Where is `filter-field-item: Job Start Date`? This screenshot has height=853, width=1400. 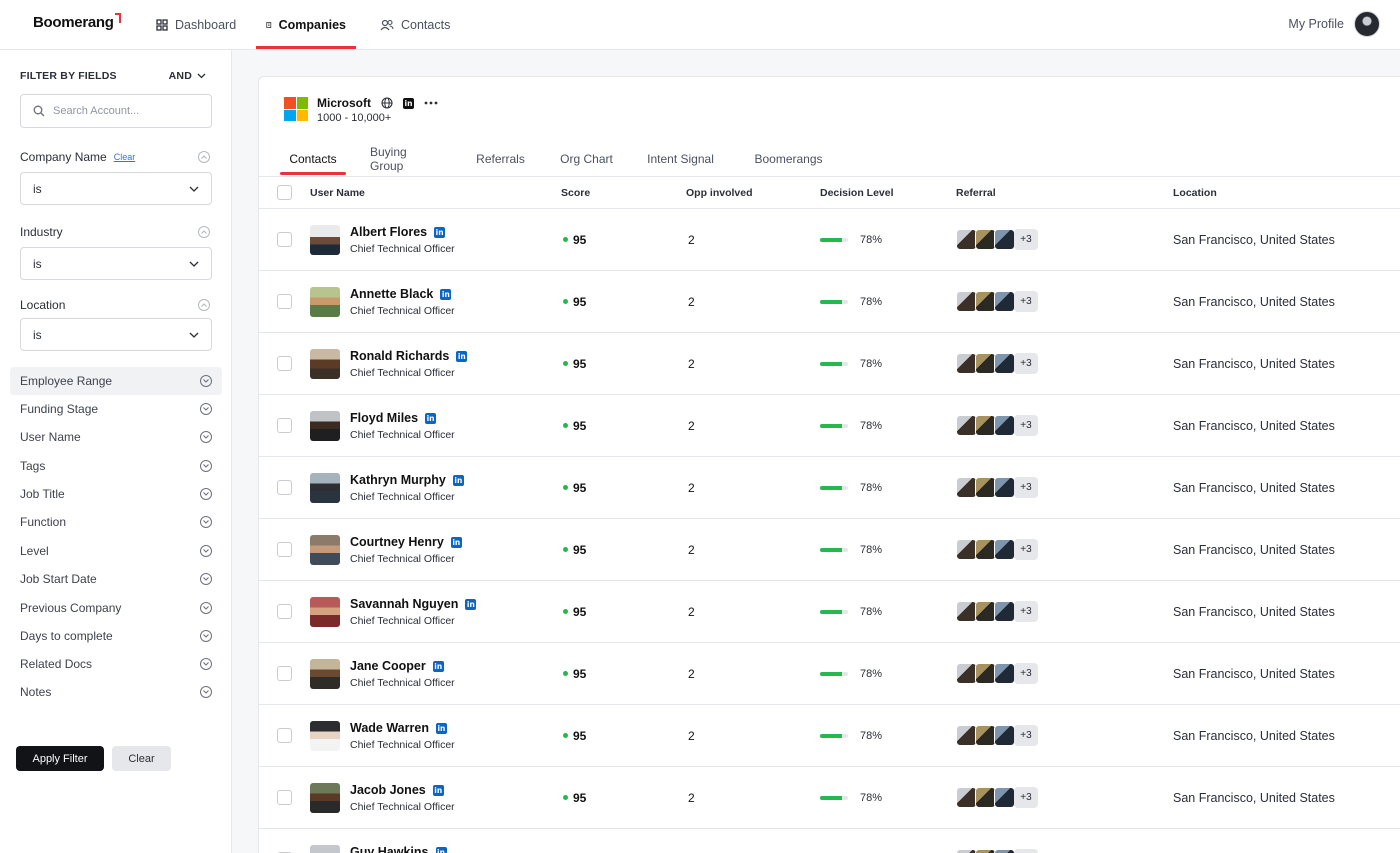 filter-field-item: Job Start Date is located at coordinates (116, 579).